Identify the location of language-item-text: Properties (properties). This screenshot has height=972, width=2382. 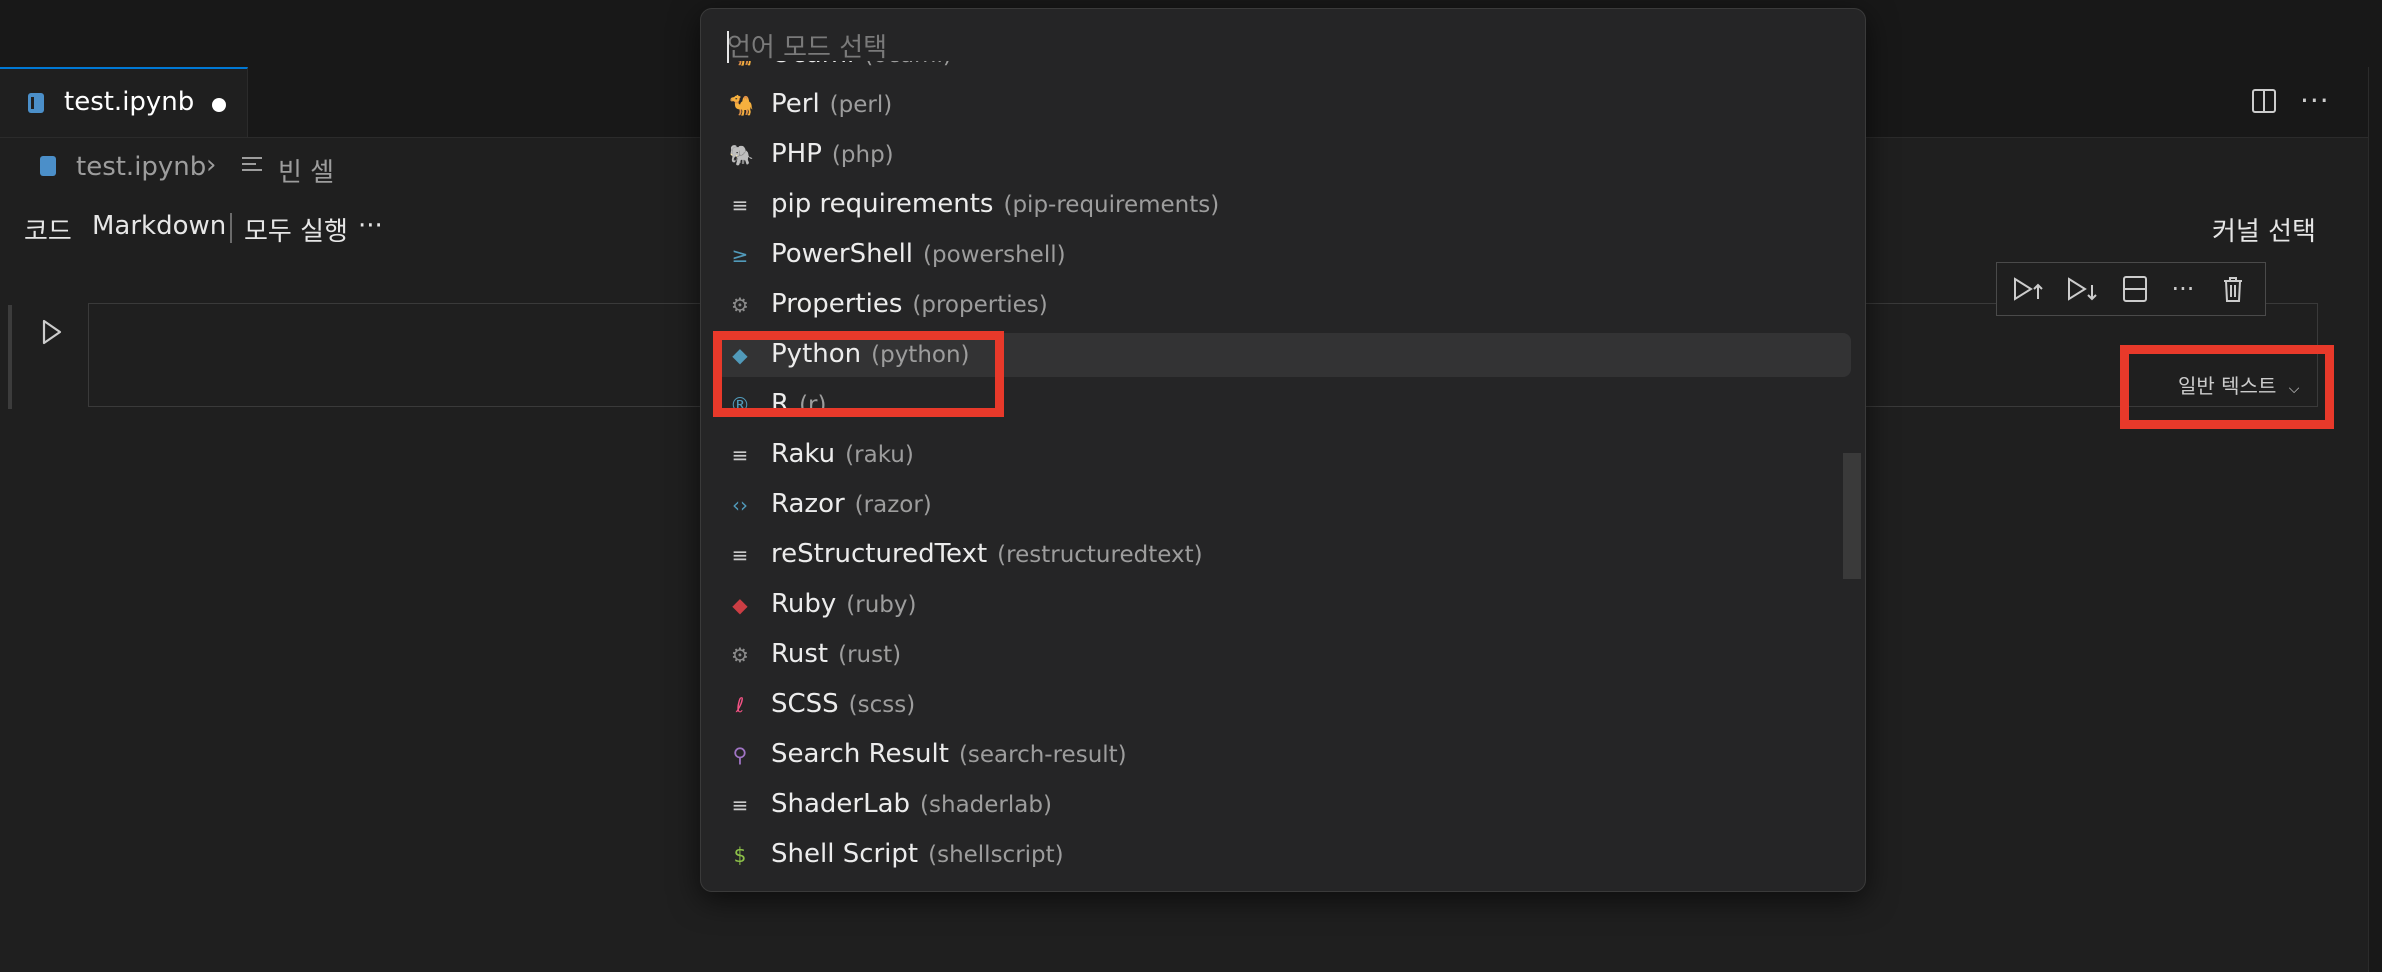
(909, 304).